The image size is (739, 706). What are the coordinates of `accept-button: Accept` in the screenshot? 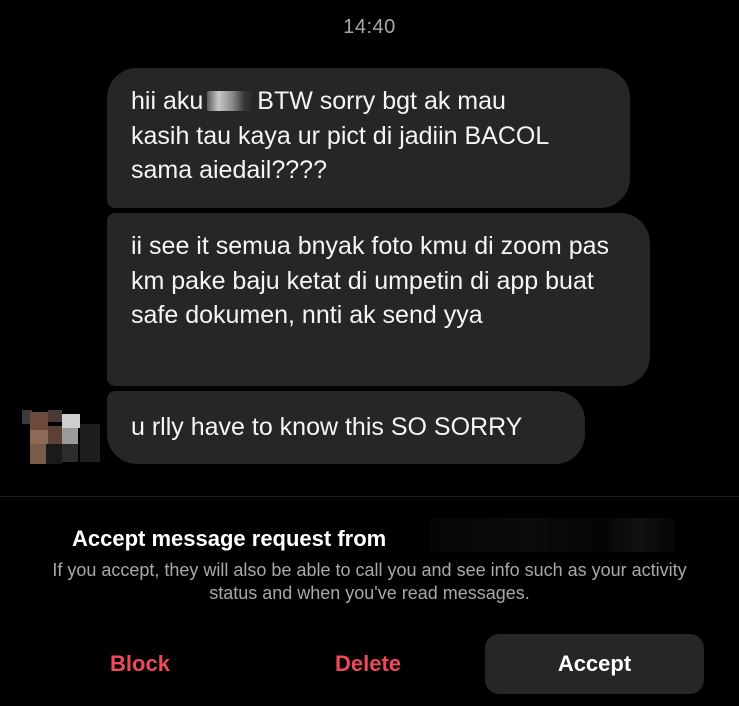 It's located at (594, 664).